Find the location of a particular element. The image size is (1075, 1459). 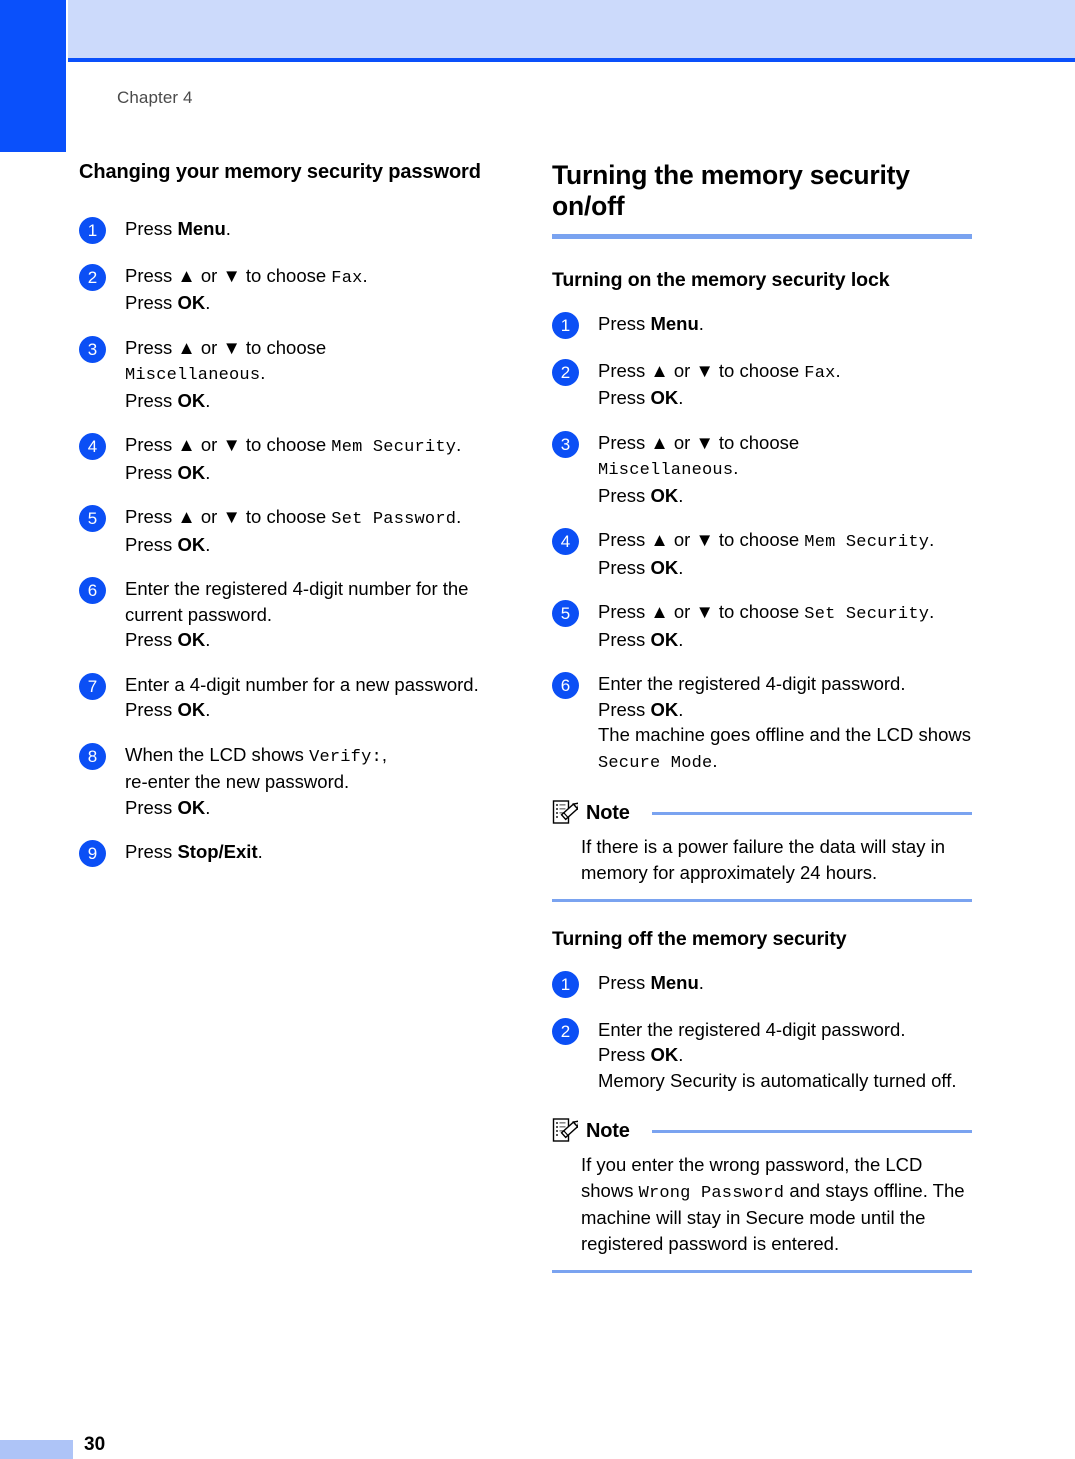

note-bottom-rule is located at coordinates (762, 901).